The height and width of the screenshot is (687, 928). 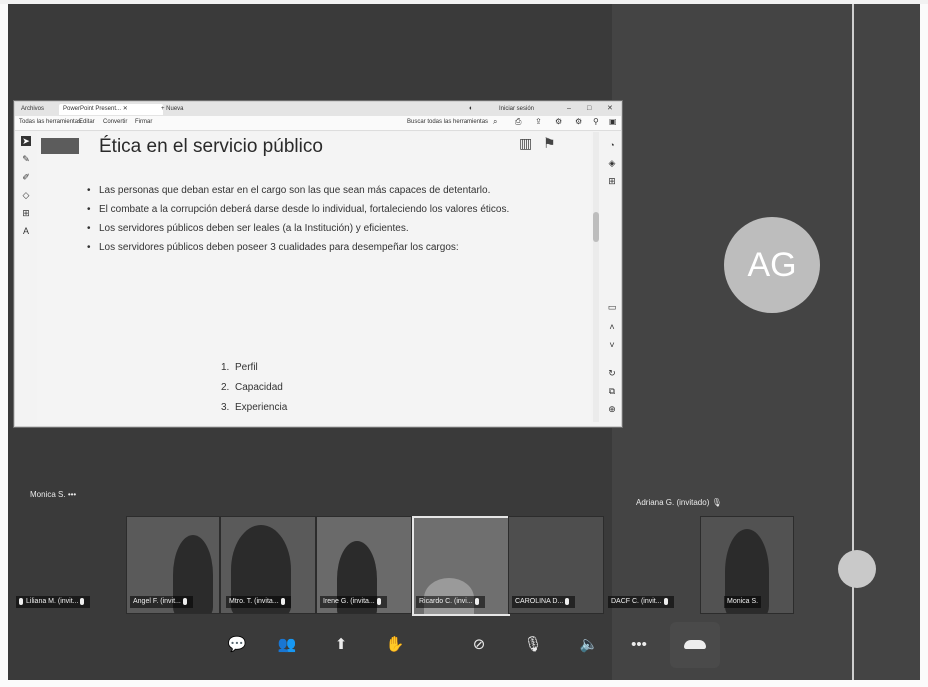 What do you see at coordinates (50, 122) in the screenshot?
I see `toolbar-all-tools: Todas las herramientas` at bounding box center [50, 122].